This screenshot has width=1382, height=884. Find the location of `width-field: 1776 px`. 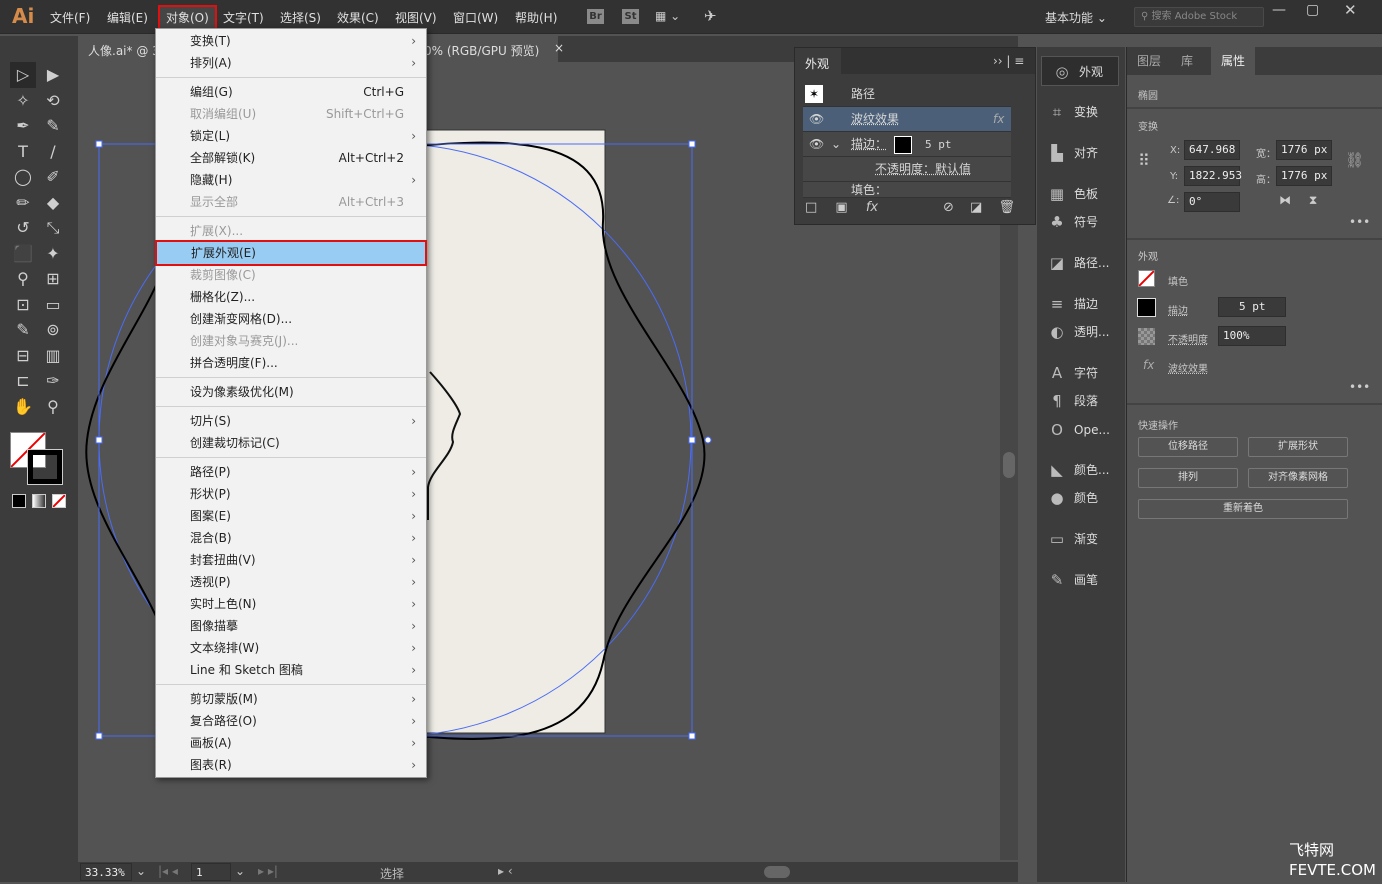

width-field: 1776 px is located at coordinates (1304, 150).